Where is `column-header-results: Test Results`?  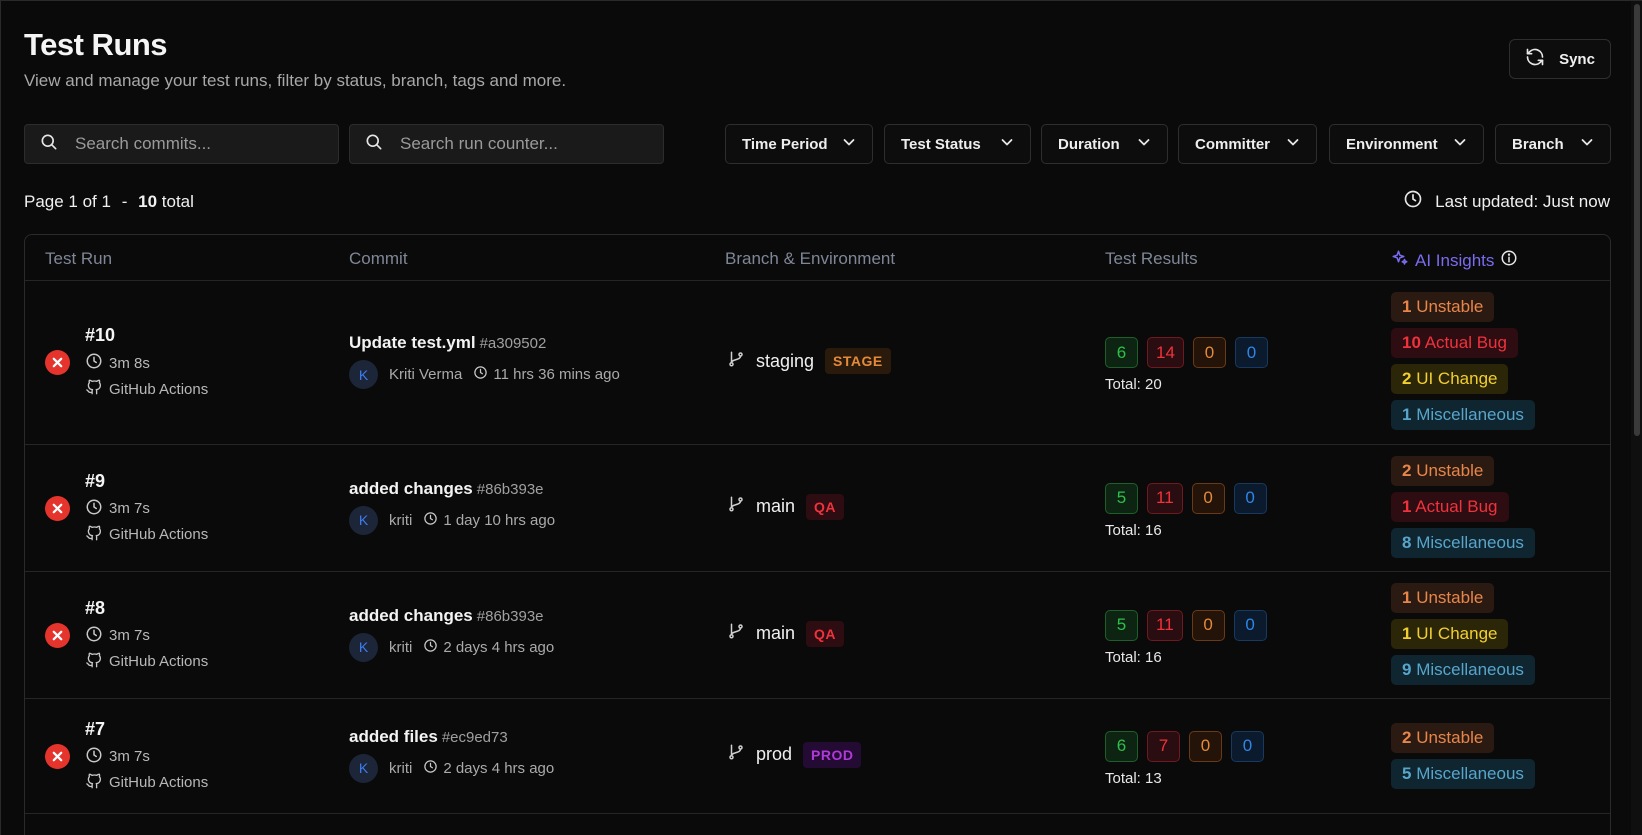 column-header-results: Test Results is located at coordinates (1151, 259).